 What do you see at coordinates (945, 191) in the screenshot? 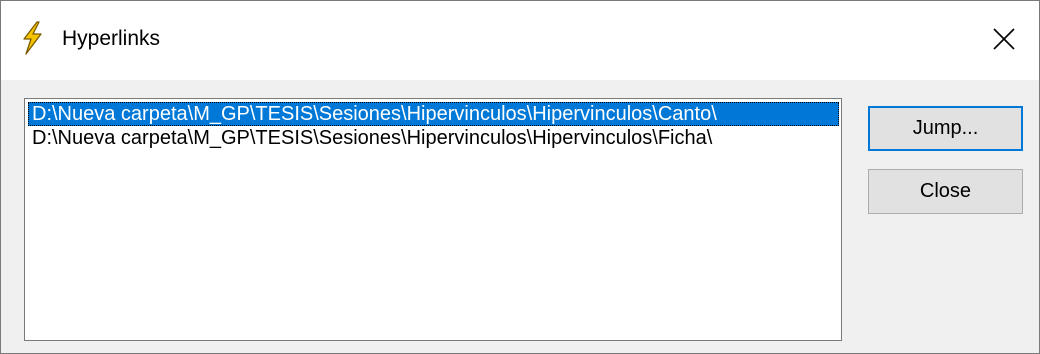
I see `close-button: Close` at bounding box center [945, 191].